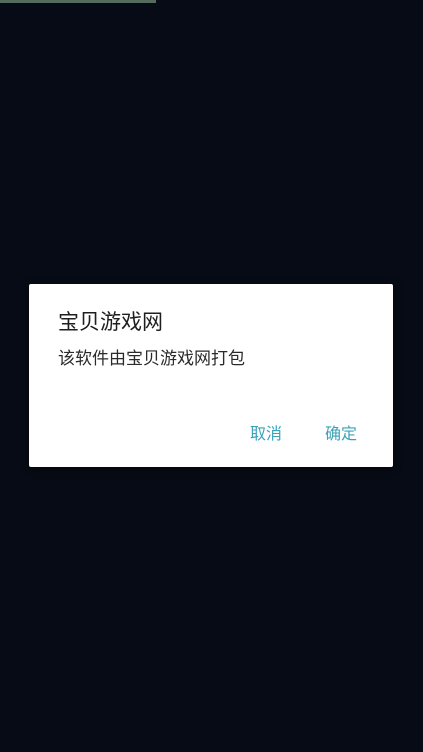 The image size is (423, 752). Describe the element at coordinates (151, 359) in the screenshot. I see `dialog-message: 该软件由宝贝游戏网打包` at that location.